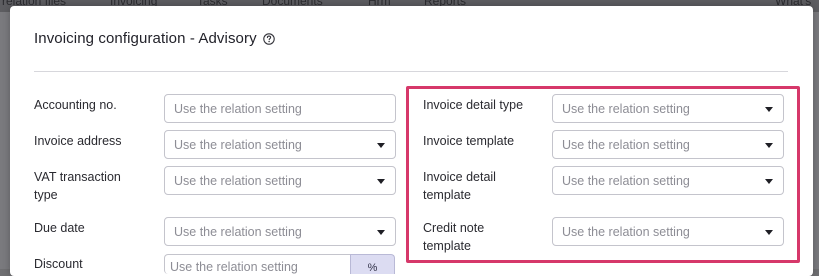  Describe the element at coordinates (77, 186) in the screenshot. I see `label-vat-transaction-type: VAT transaction type` at that location.